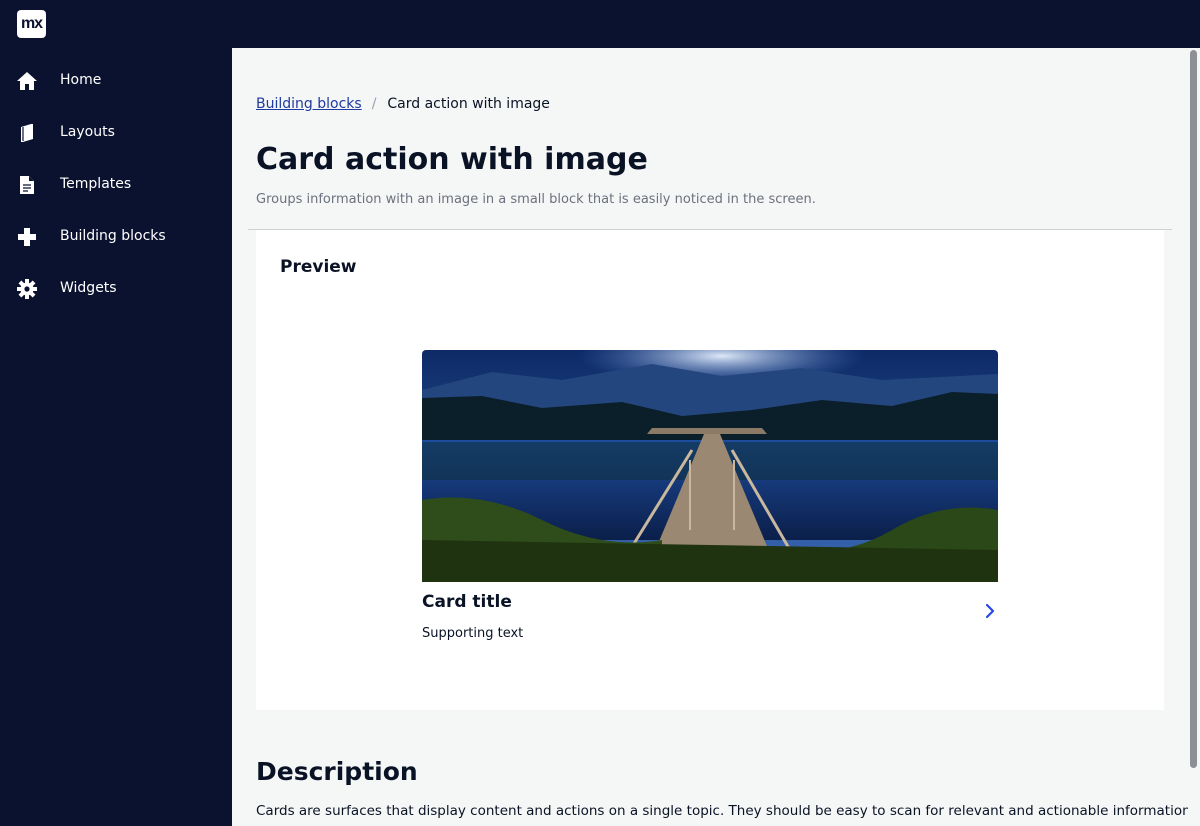 The image size is (1200, 826). What do you see at coordinates (467, 602) in the screenshot?
I see `card-title: Card title` at bounding box center [467, 602].